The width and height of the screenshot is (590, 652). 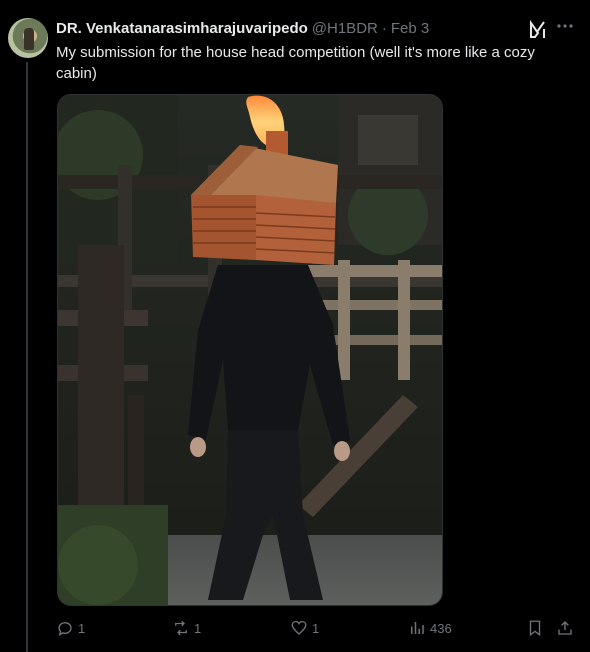 I want to click on views-count: 436, so click(x=441, y=628).